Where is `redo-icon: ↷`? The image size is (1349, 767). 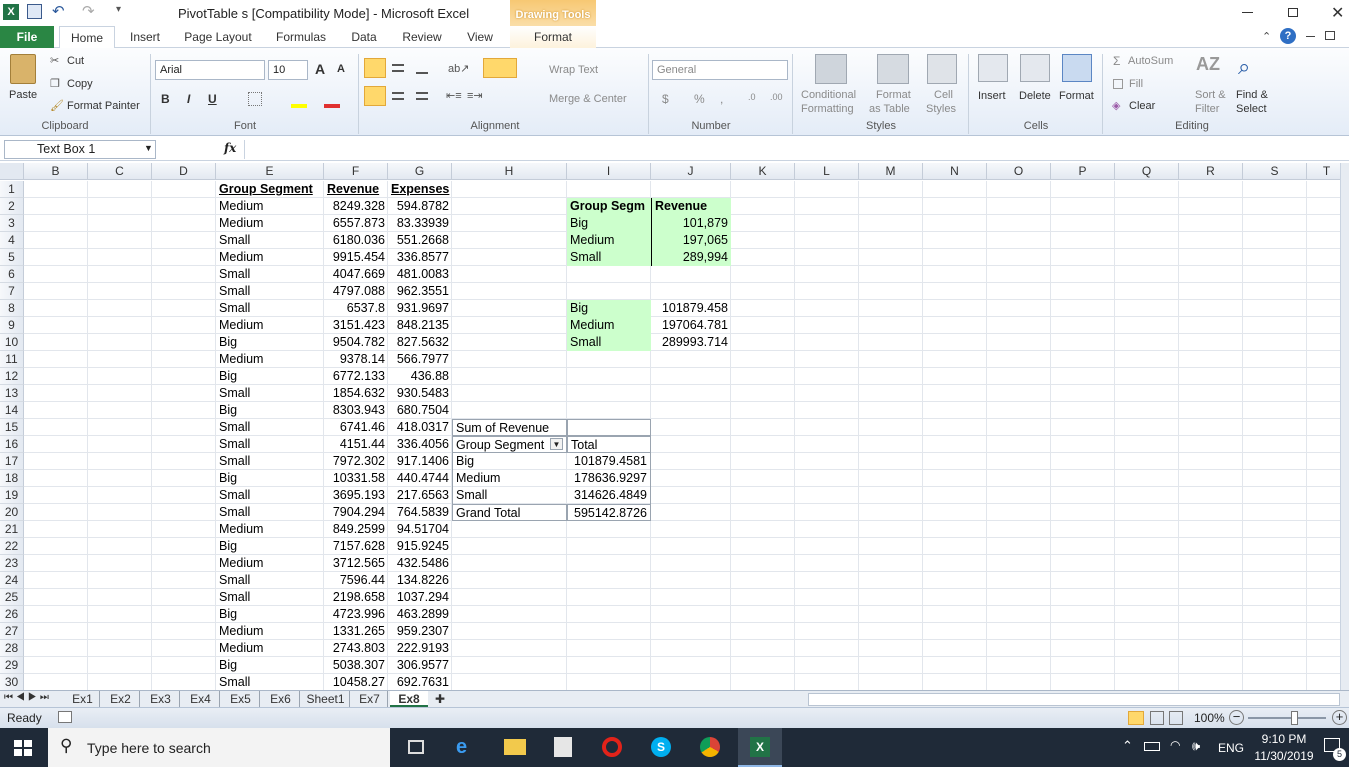
redo-icon: ↷ is located at coordinates (88, 11).